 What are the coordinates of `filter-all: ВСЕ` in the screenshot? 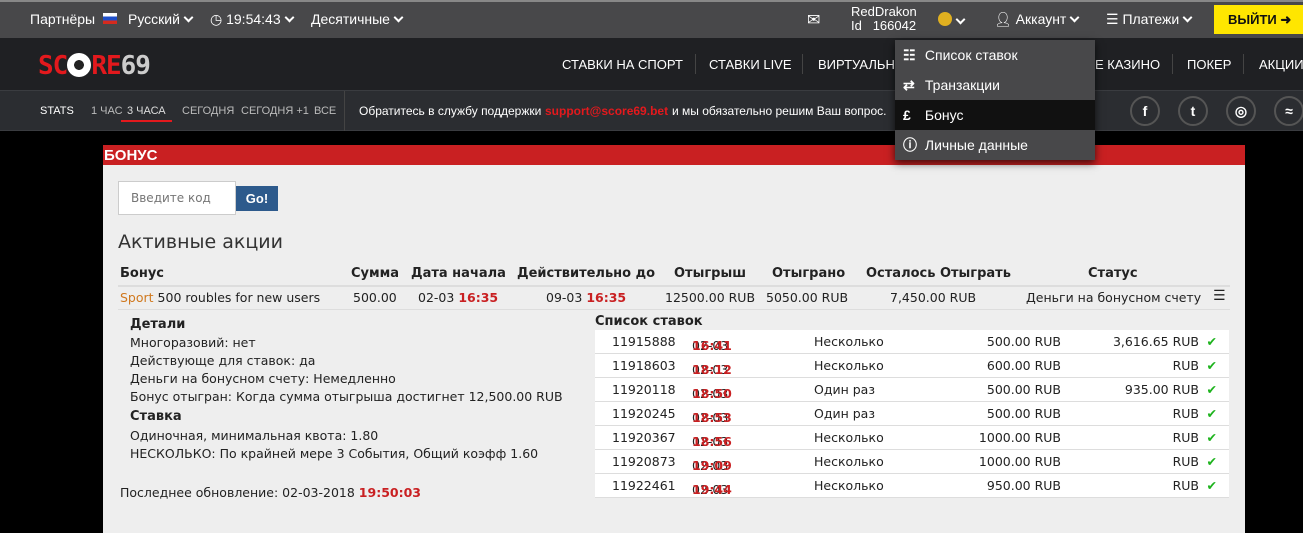 It's located at (325, 111).